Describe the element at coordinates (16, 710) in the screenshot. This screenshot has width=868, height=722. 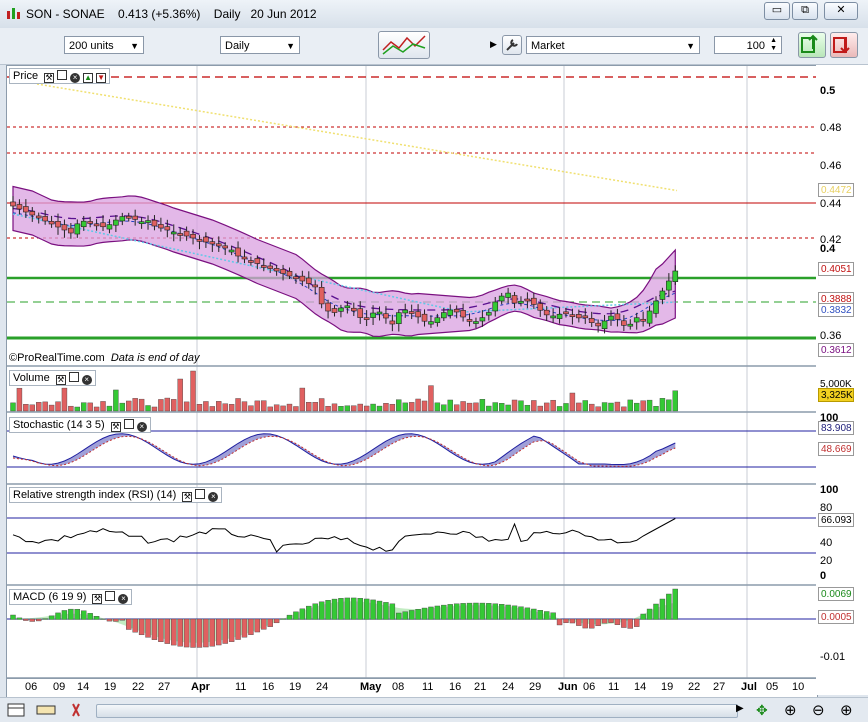
I see `calendar-icon` at that location.